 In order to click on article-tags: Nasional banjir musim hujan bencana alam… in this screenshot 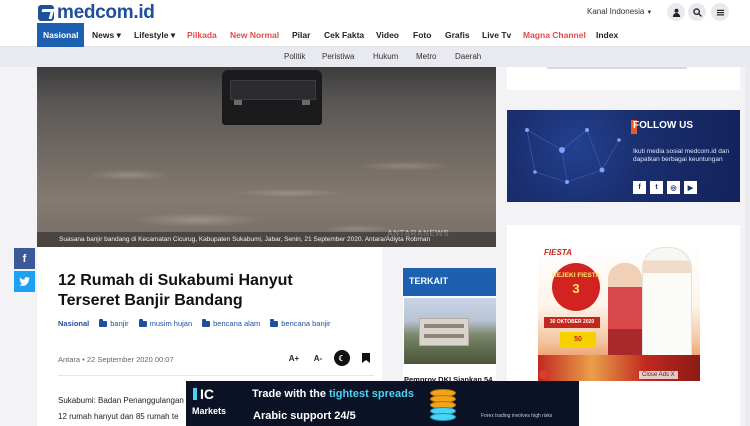, I will do `click(194, 323)`.